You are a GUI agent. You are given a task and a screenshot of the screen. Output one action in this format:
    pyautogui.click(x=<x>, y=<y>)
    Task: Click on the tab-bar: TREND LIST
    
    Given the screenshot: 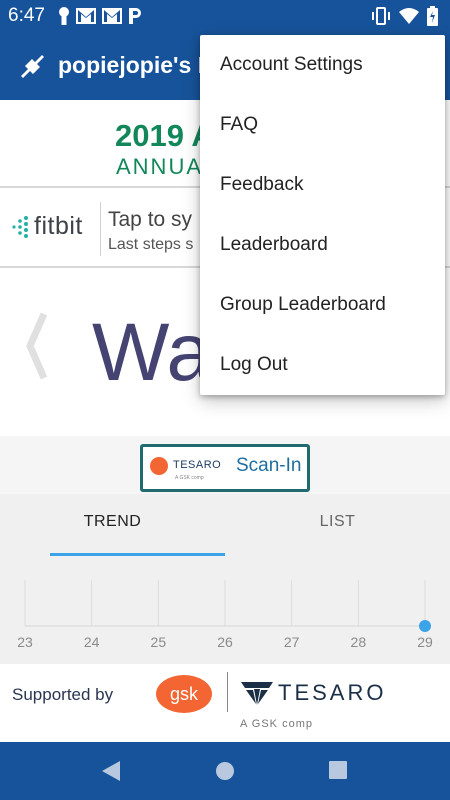 What is the action you would take?
    pyautogui.click(x=225, y=526)
    